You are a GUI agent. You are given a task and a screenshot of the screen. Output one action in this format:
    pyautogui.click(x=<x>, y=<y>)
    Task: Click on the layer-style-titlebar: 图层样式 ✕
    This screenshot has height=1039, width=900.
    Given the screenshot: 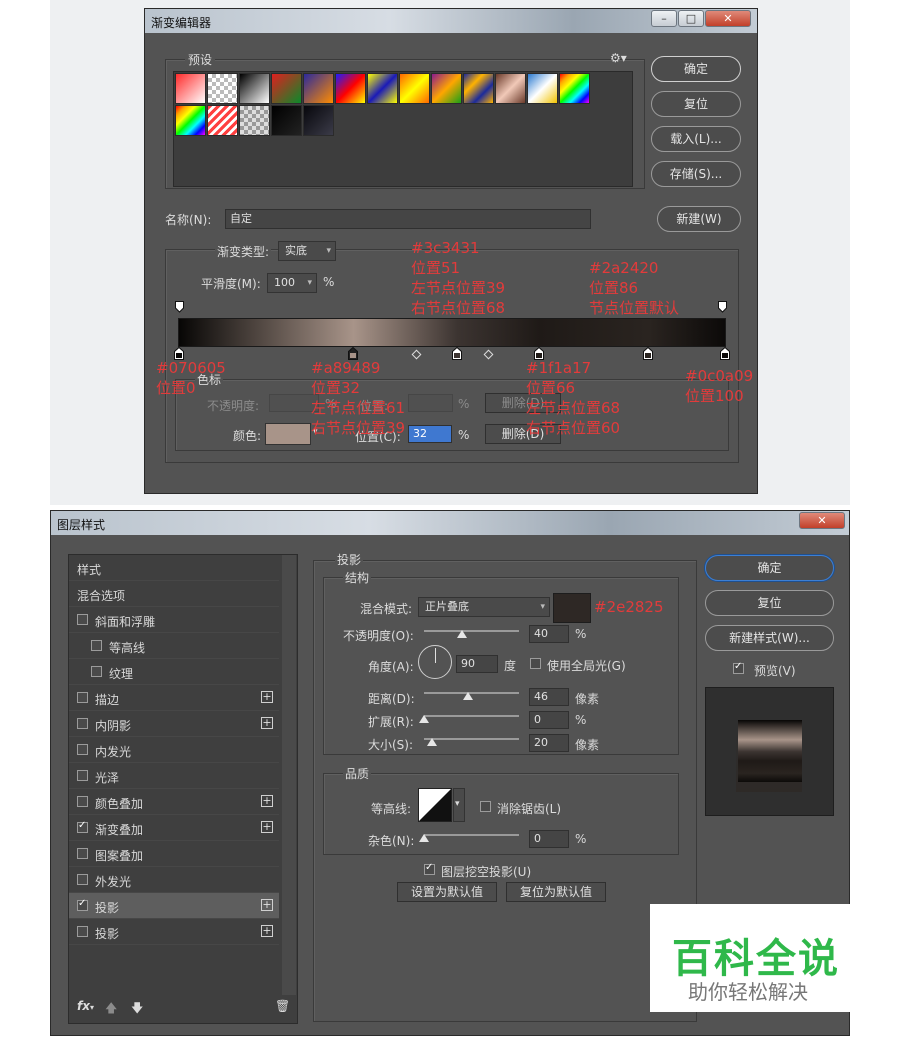 What is the action you would take?
    pyautogui.click(x=450, y=523)
    